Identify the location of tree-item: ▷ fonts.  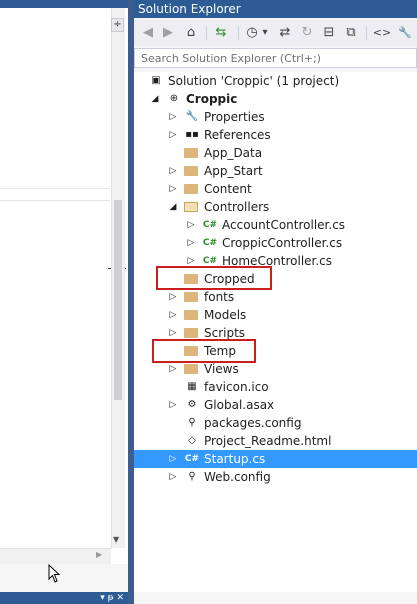
(275, 297).